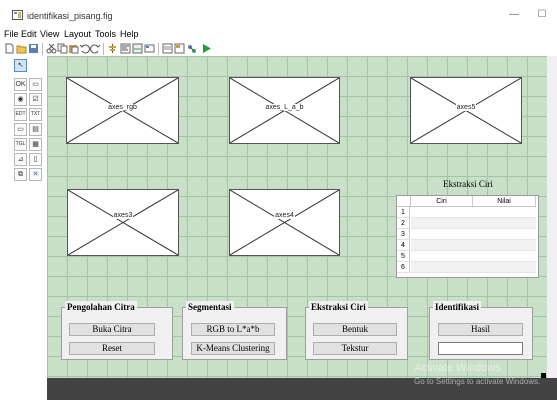 This screenshot has width=557, height=400. I want to click on axes-label: axes4, so click(284, 215).